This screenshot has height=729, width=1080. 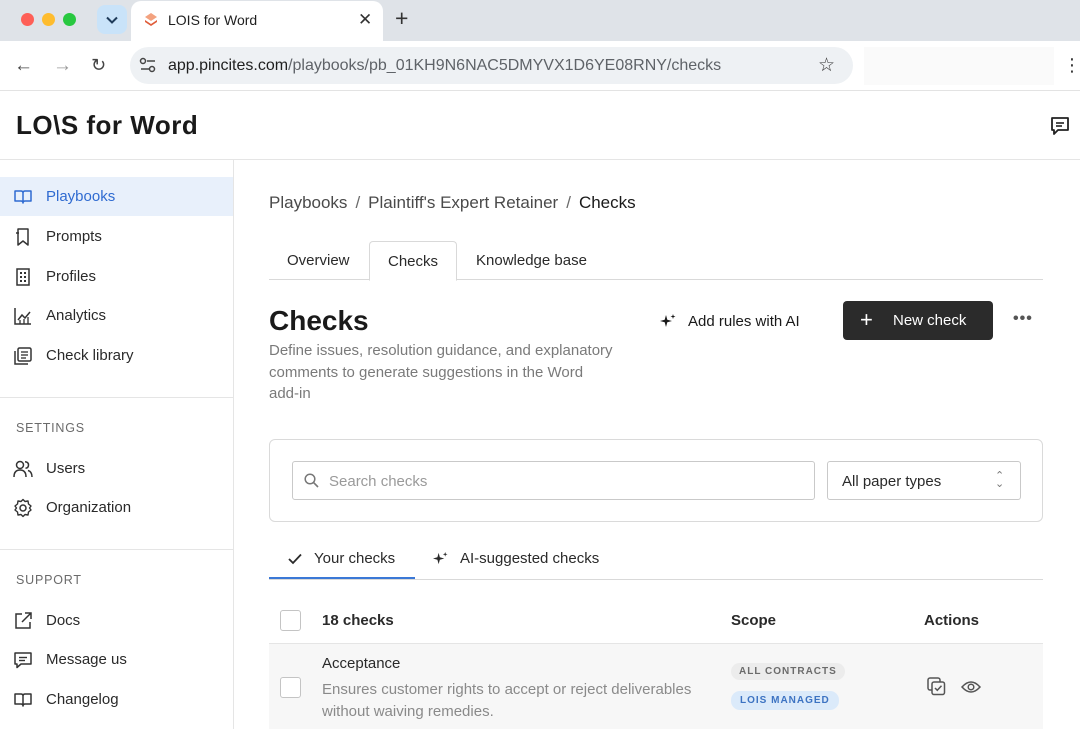 What do you see at coordinates (607, 202) in the screenshot?
I see `breadcrumb-current: Checks` at bounding box center [607, 202].